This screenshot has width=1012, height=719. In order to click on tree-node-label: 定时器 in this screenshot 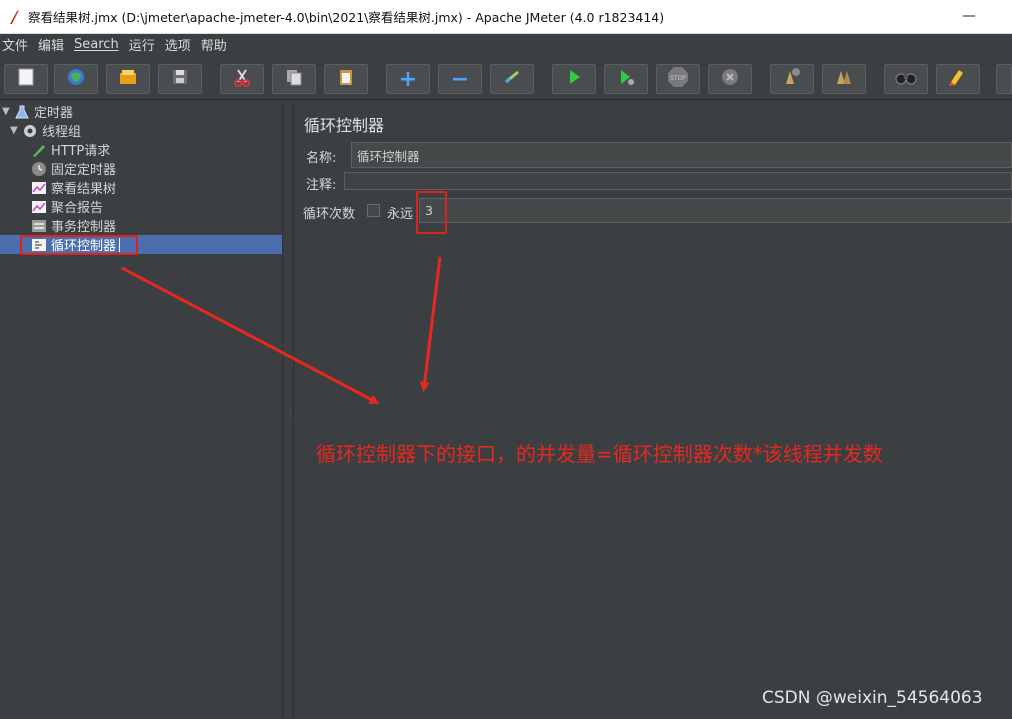, I will do `click(54, 113)`.